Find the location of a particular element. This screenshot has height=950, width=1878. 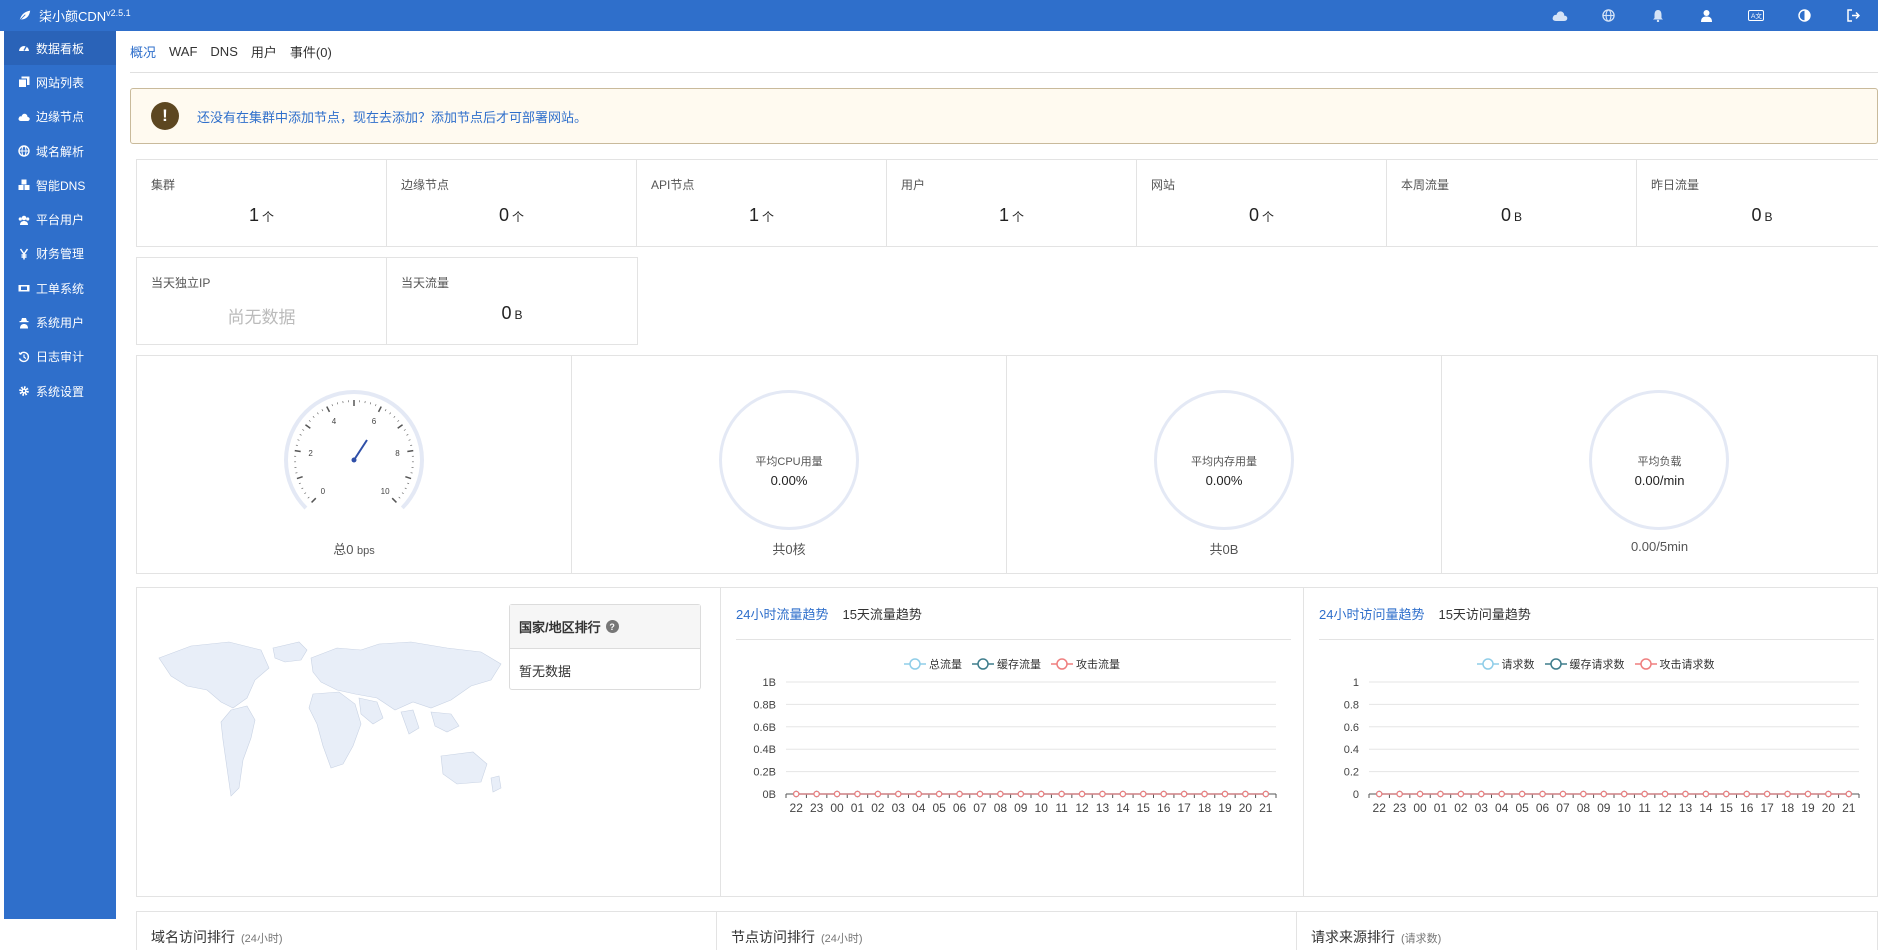

stat-value: 0 is located at coordinates (1506, 215).